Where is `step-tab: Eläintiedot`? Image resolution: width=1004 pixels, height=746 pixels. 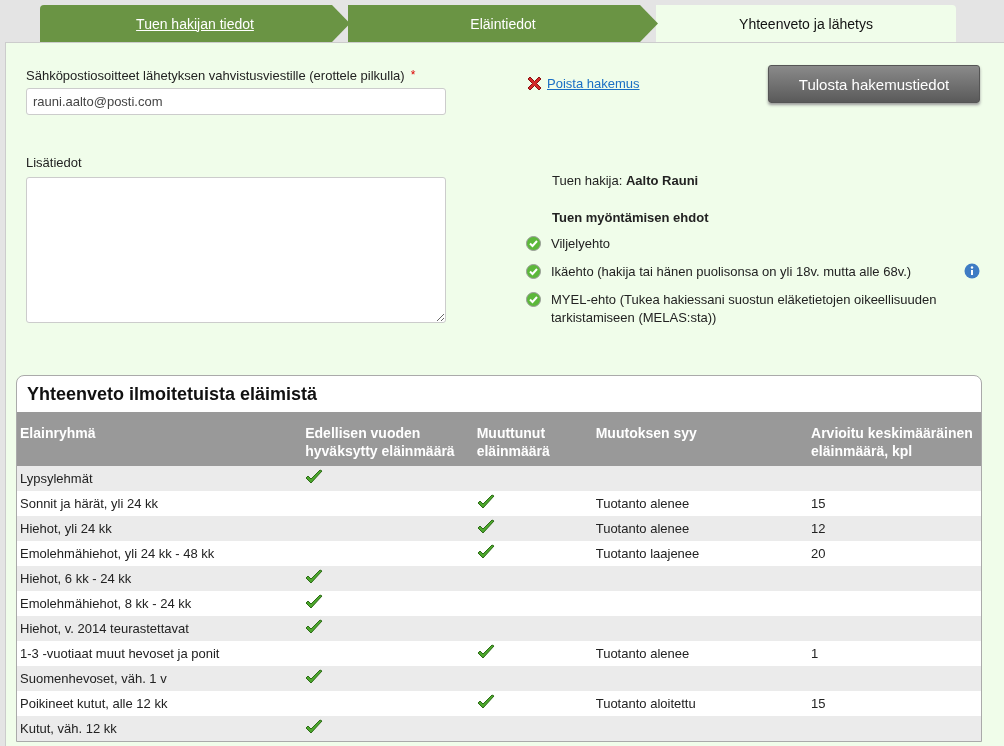
step-tab: Eläintiedot is located at coordinates (503, 23).